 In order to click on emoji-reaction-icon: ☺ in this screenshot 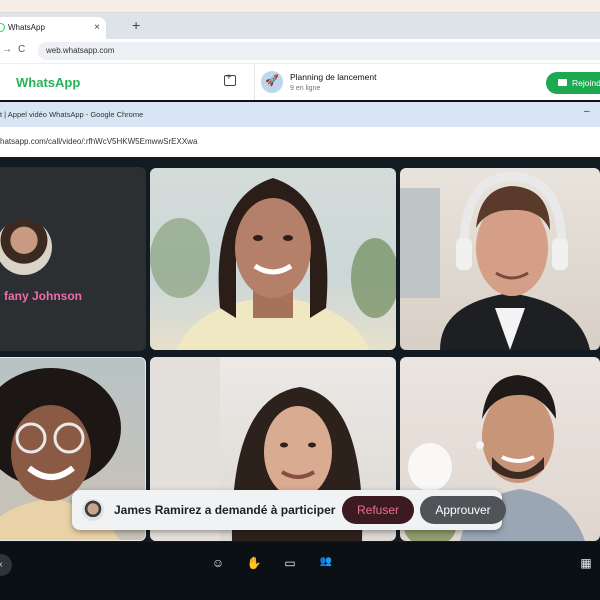, I will do `click(218, 564)`.